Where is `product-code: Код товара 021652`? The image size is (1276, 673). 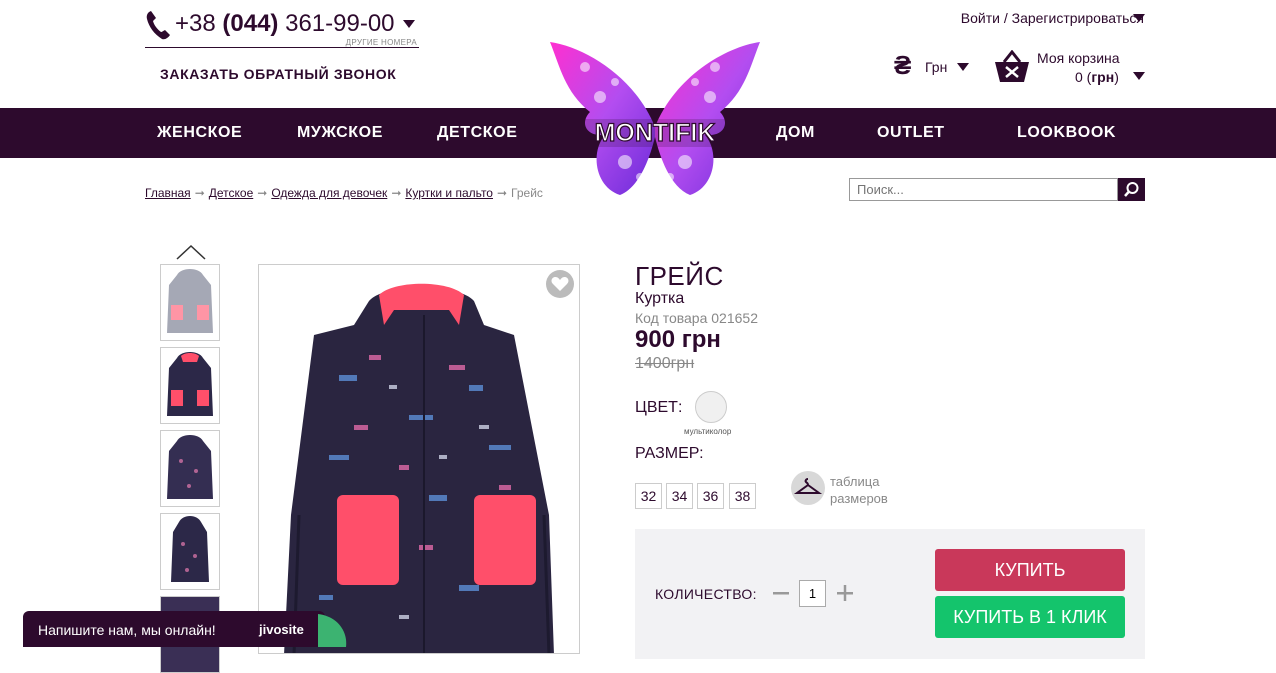
product-code: Код товара 021652 is located at coordinates (696, 318).